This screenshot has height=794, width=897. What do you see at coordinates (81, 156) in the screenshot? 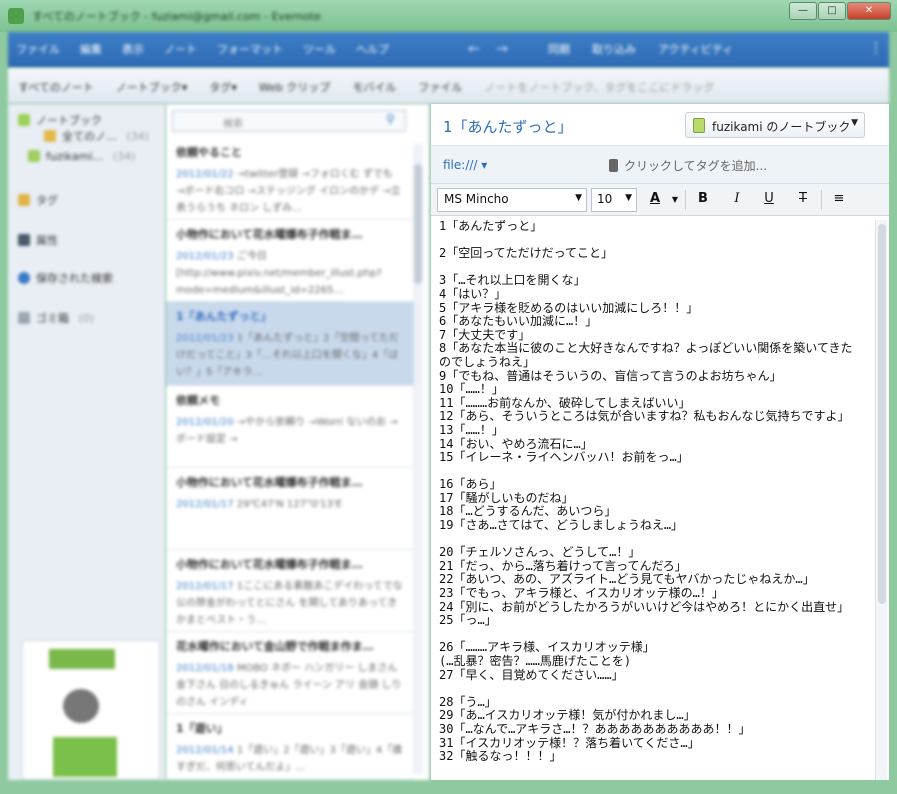
I see `sidebar-item-fuzikami-notebook: fuzikami… (34)` at bounding box center [81, 156].